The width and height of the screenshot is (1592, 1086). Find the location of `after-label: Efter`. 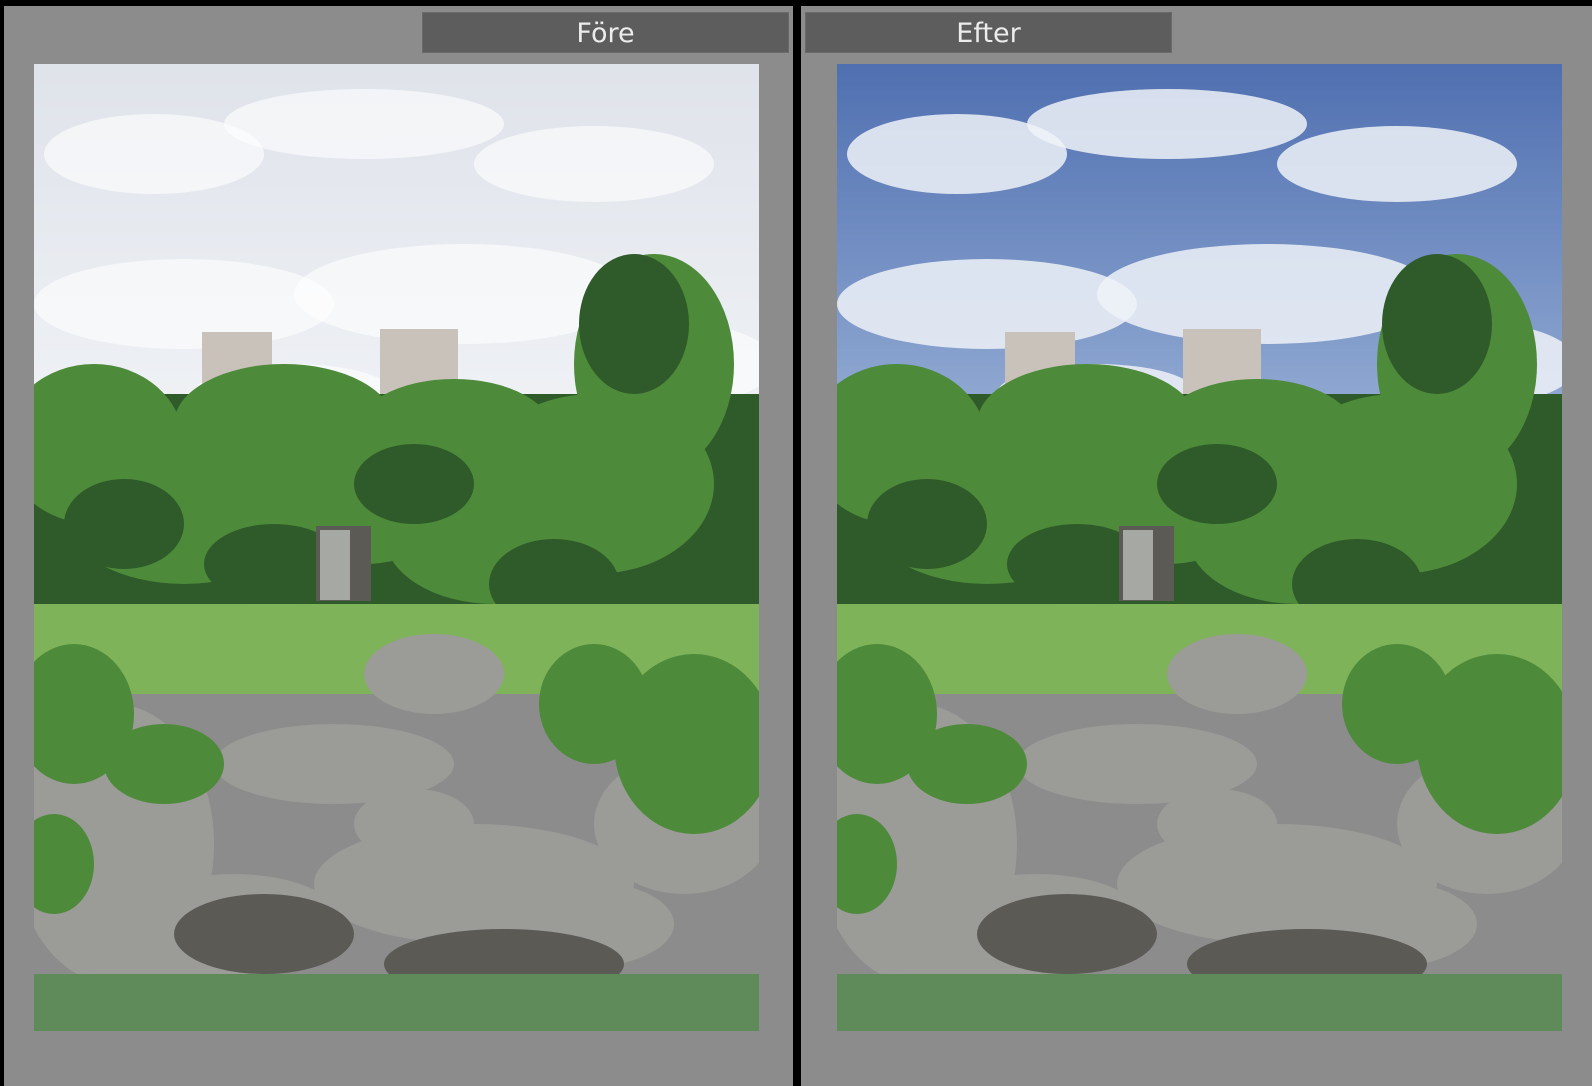

after-label: Efter is located at coordinates (988, 32).